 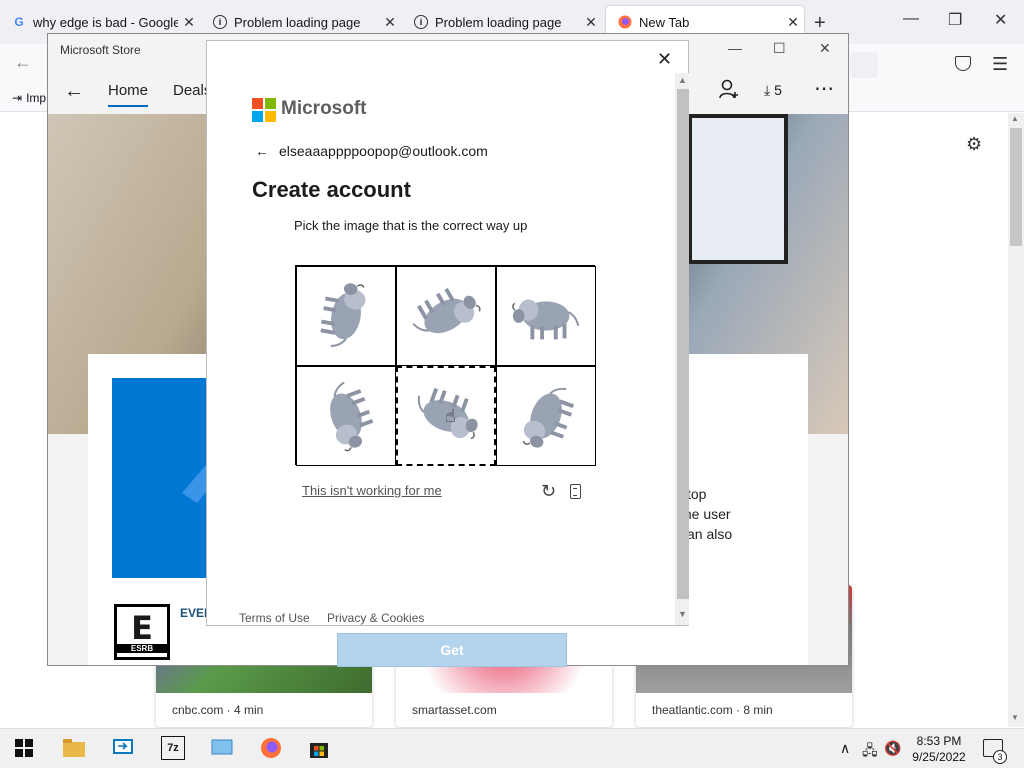 What do you see at coordinates (682, 80) in the screenshot?
I see `dialog-scroll-up-icon: ▲` at bounding box center [682, 80].